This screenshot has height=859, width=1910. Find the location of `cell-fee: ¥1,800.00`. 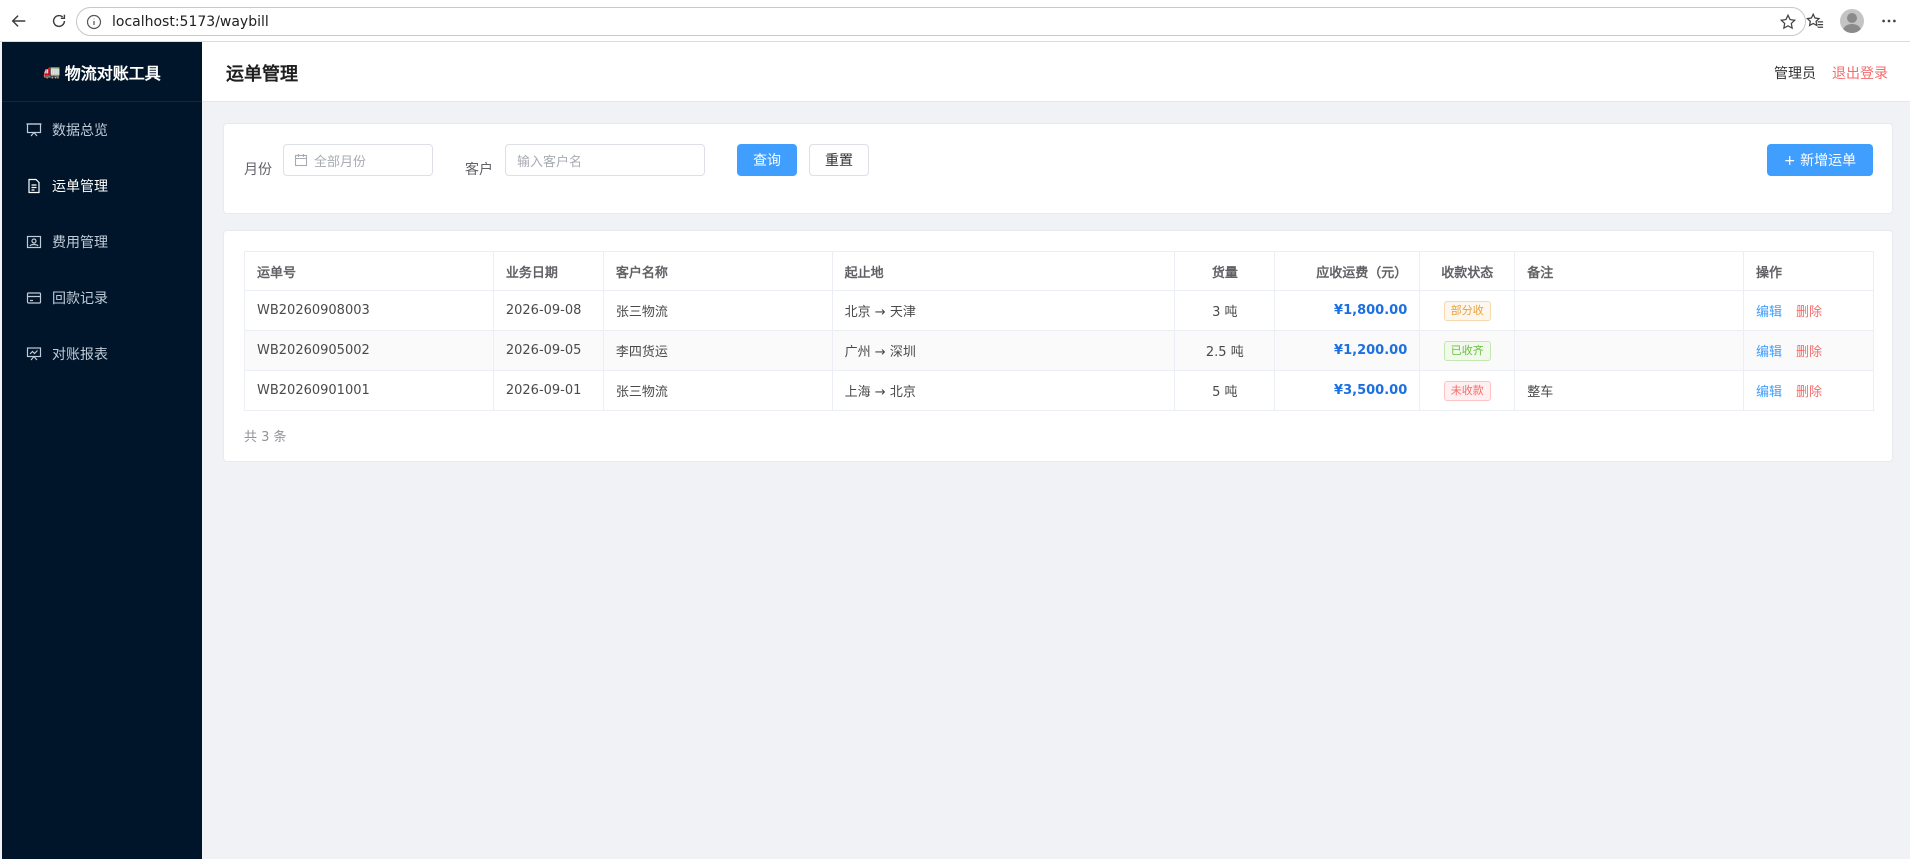

cell-fee: ¥1,800.00 is located at coordinates (1347, 310).